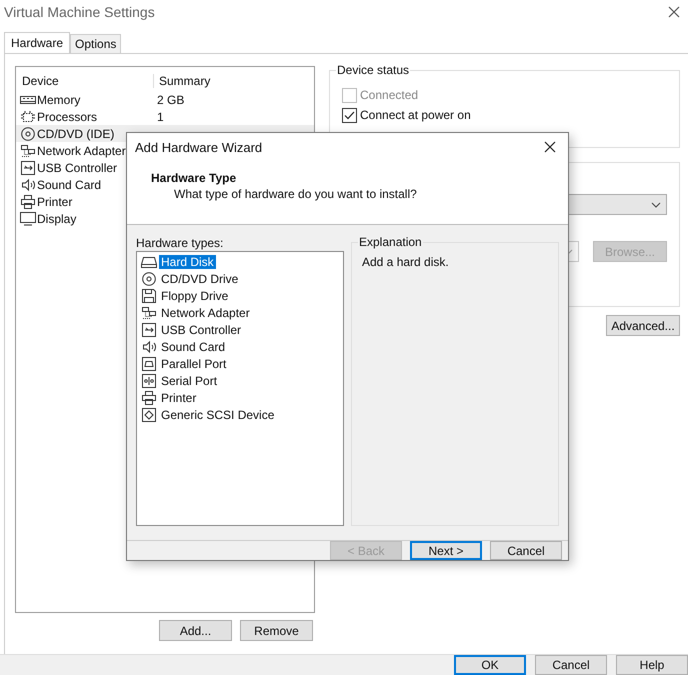  Describe the element at coordinates (187, 262) in the screenshot. I see `item-label: Hard Disk` at that location.